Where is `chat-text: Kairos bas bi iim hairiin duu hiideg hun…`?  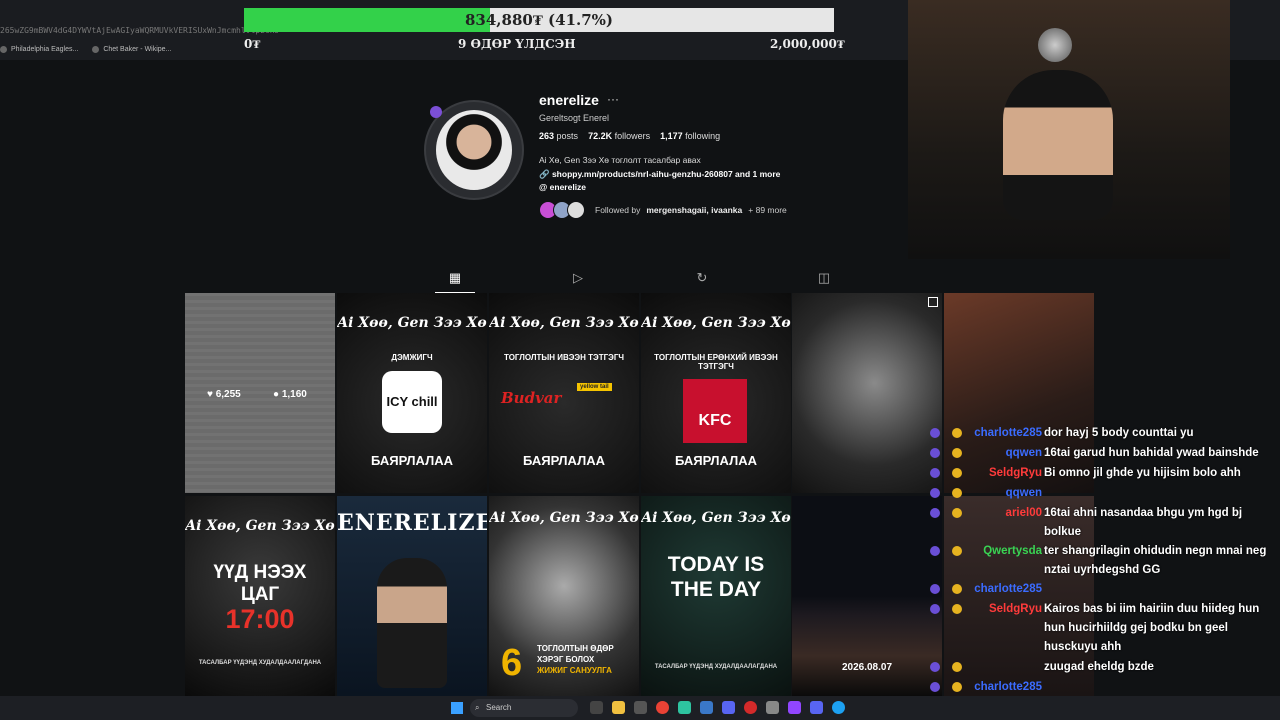 chat-text: Kairos bas bi iim hairiin duu hiideg hun… is located at coordinates (1152, 628).